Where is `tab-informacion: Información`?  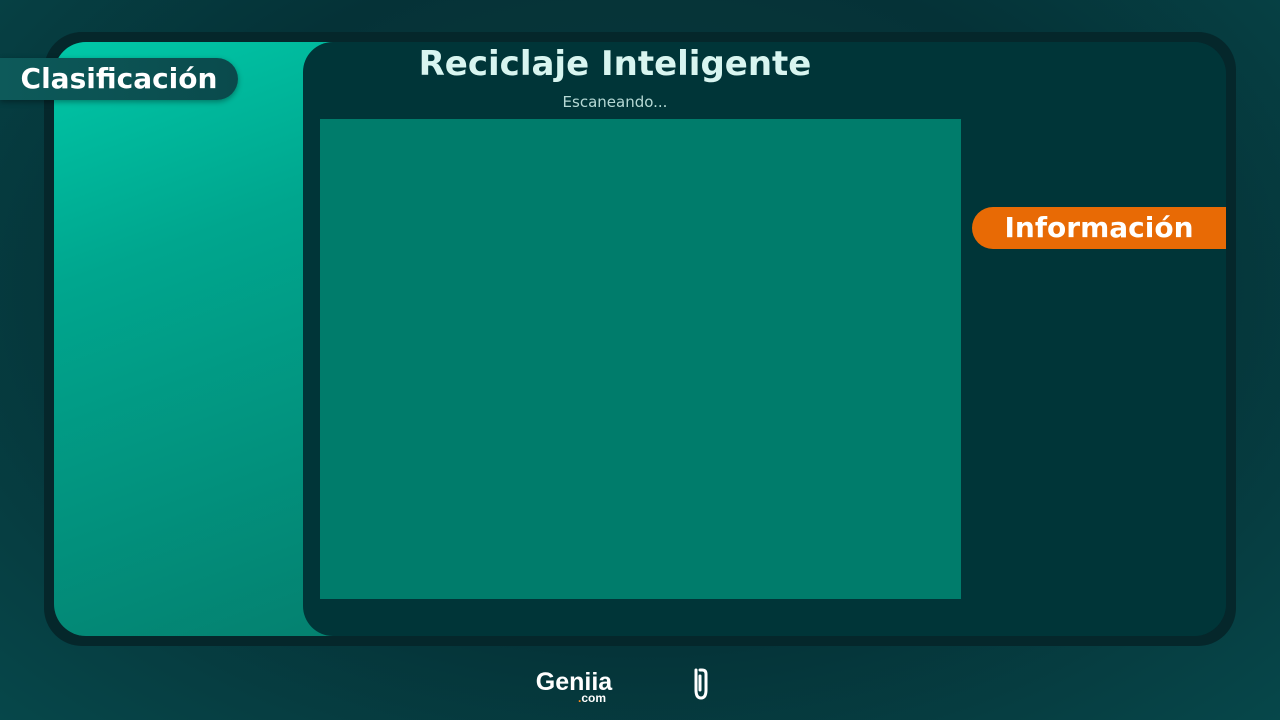
tab-informacion: Información is located at coordinates (1099, 228).